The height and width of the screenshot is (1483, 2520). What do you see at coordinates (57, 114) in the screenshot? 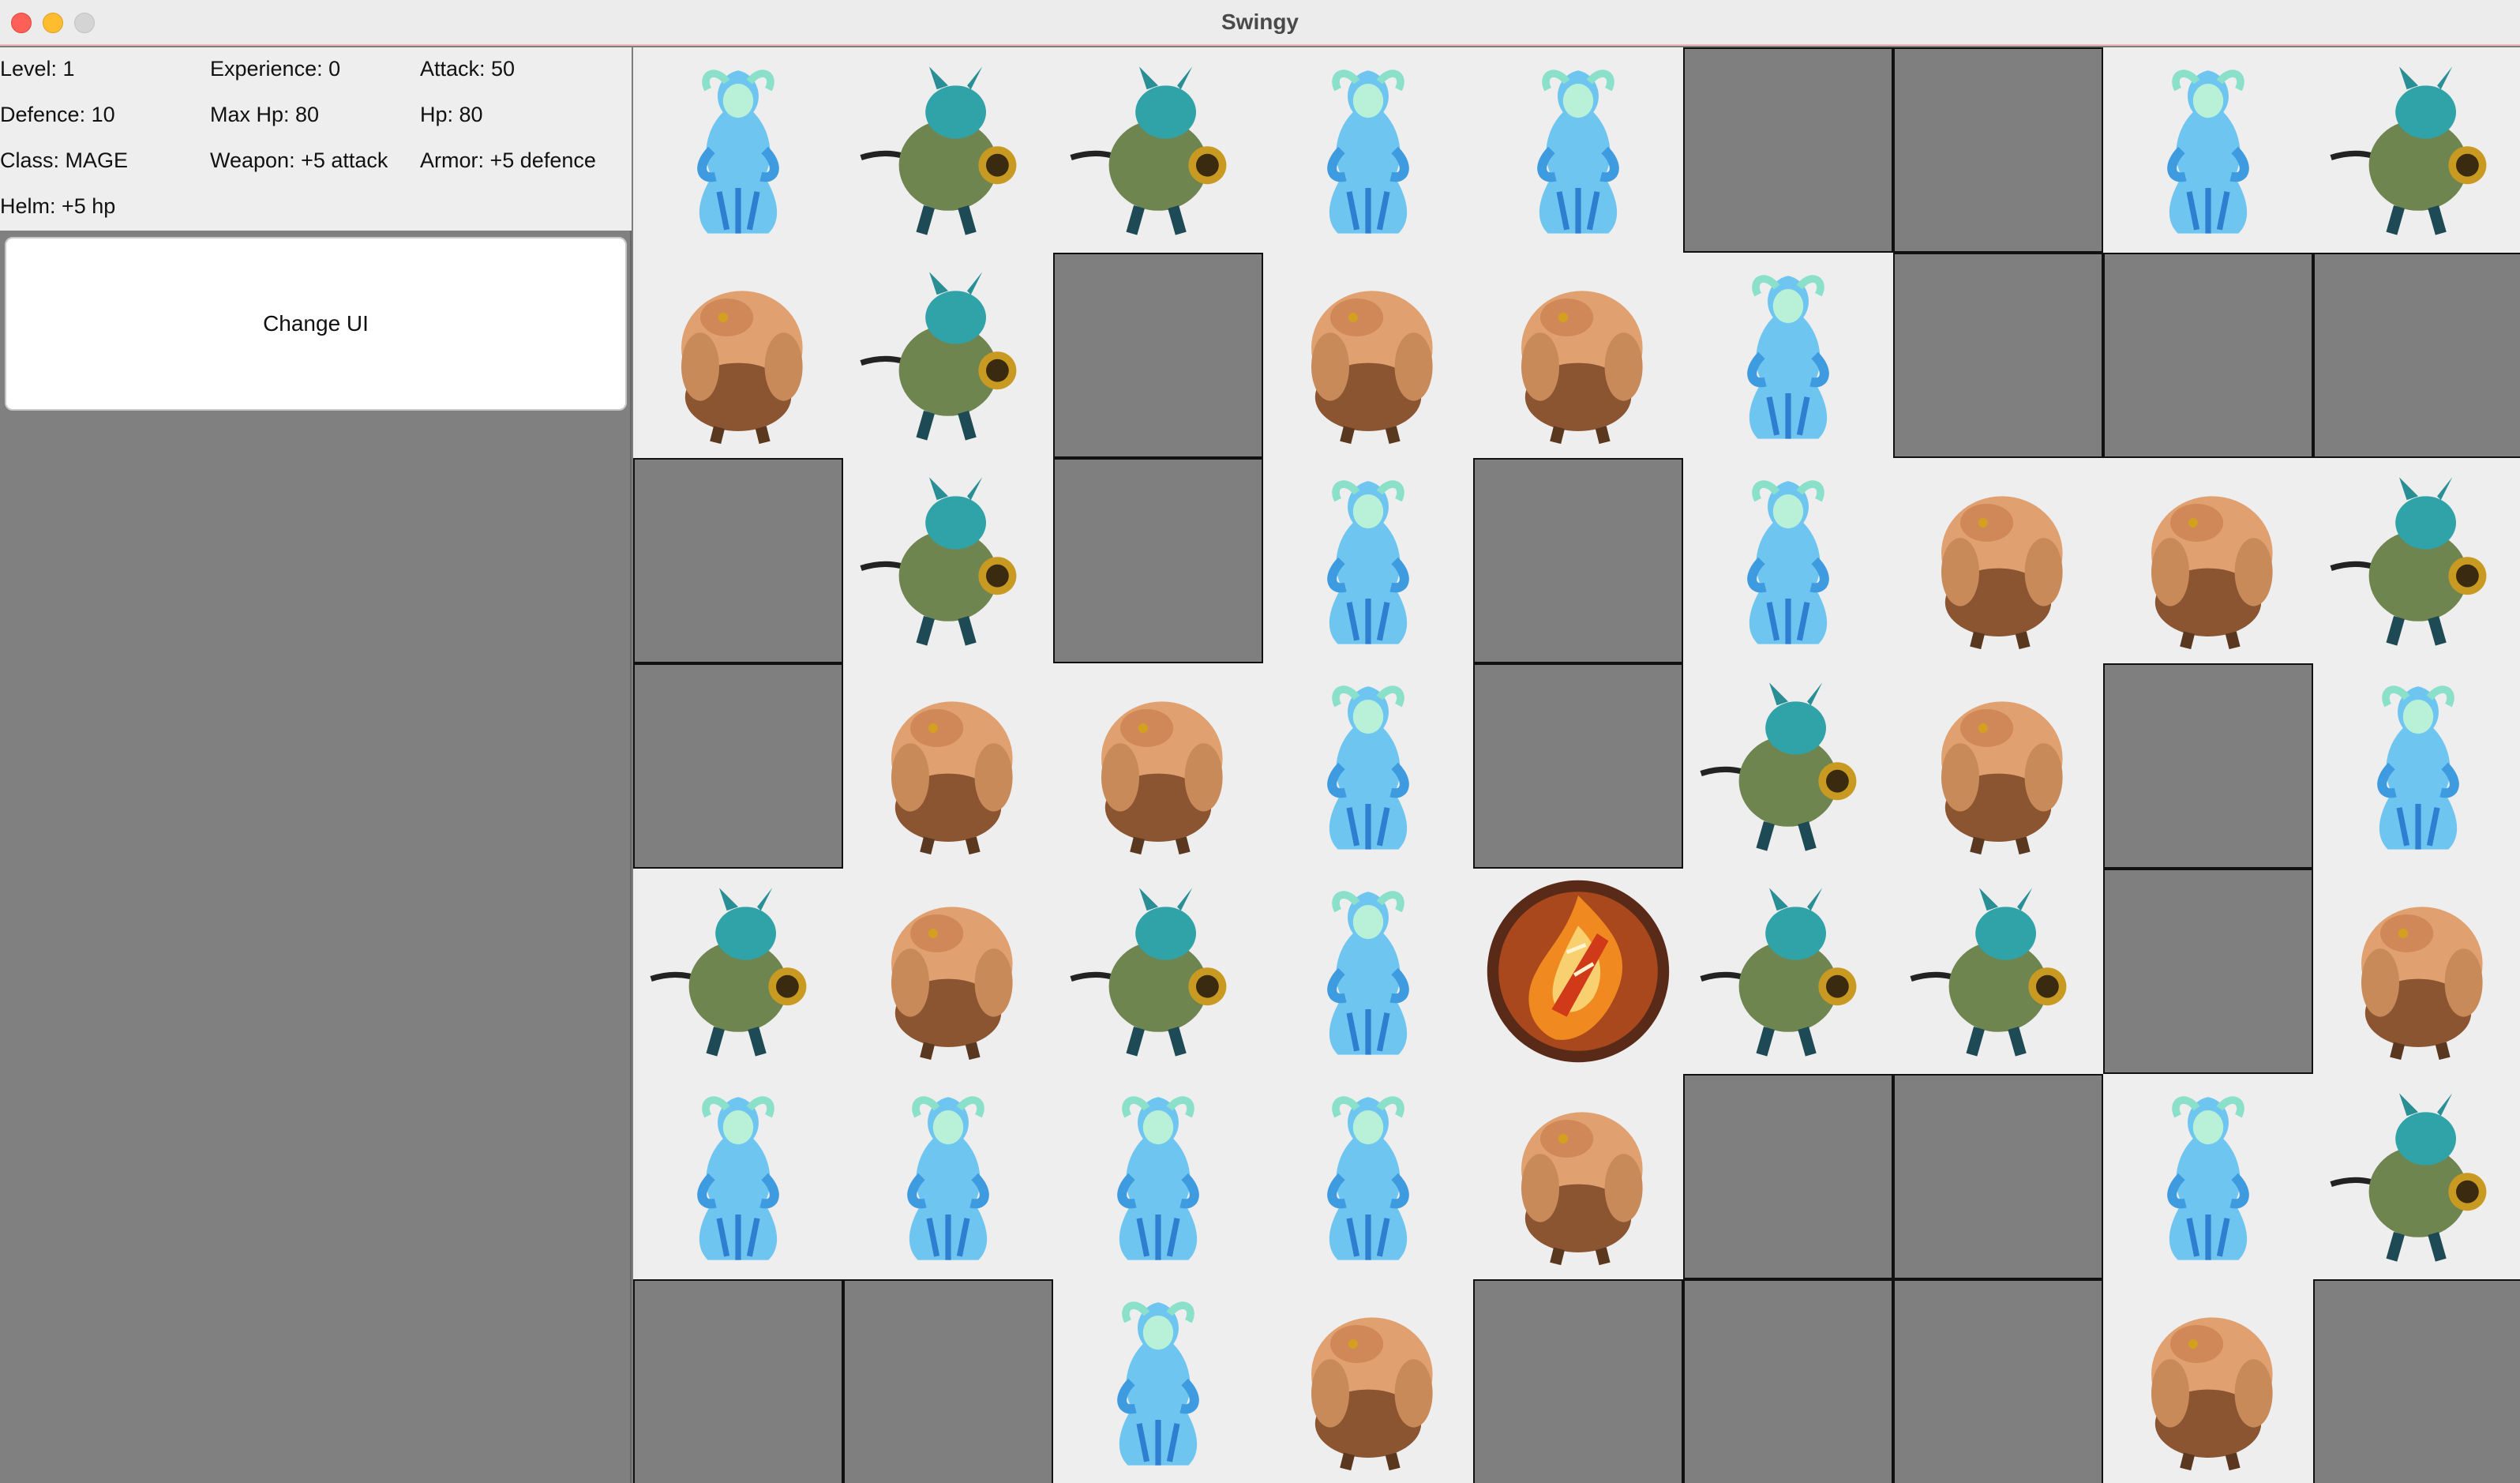
I see `stat-defence: Defence: 10` at bounding box center [57, 114].